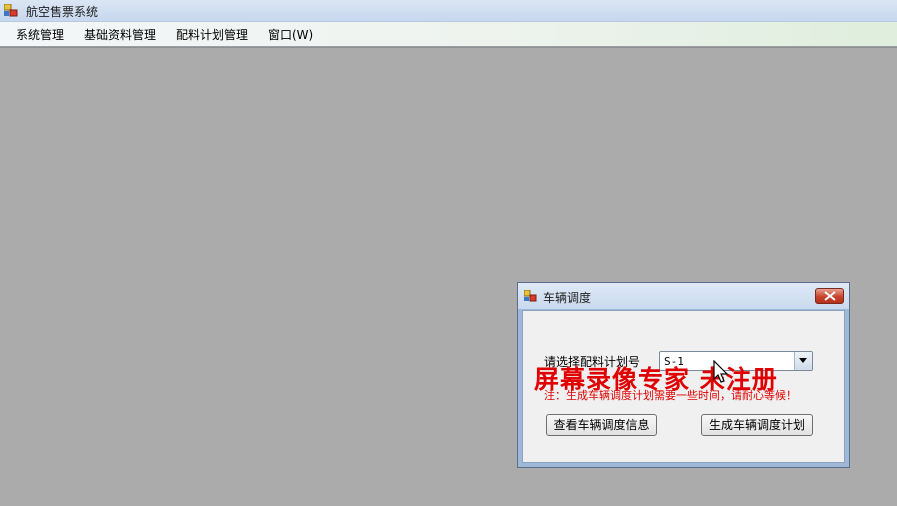 This screenshot has height=506, width=897. What do you see at coordinates (448, 11) in the screenshot?
I see `main-window-titlebar: 航空售票系统` at bounding box center [448, 11].